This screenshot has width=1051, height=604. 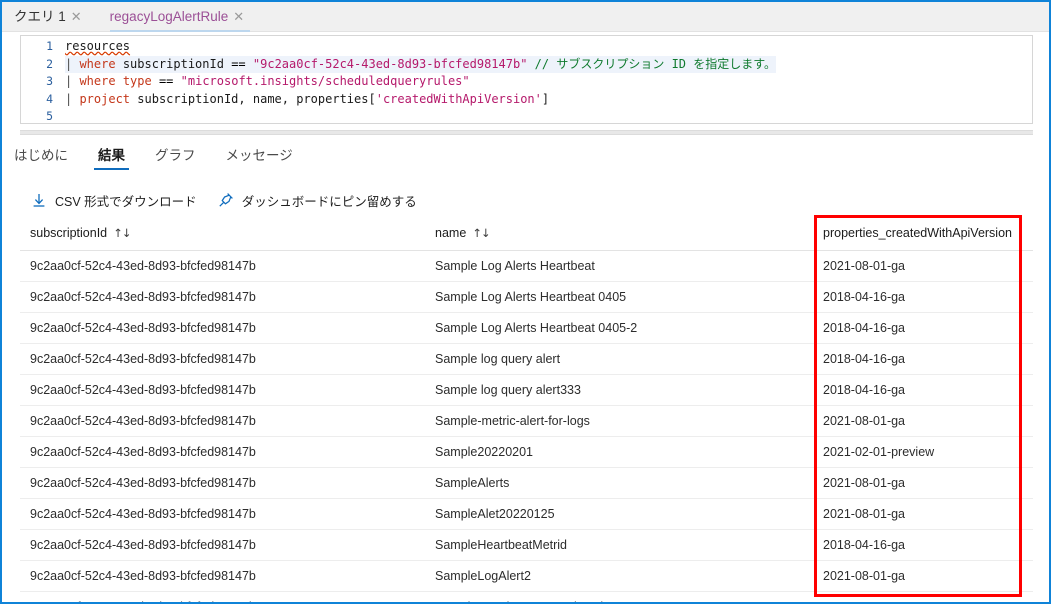 What do you see at coordinates (238, 63) in the screenshot?
I see `code-token: ==` at bounding box center [238, 63].